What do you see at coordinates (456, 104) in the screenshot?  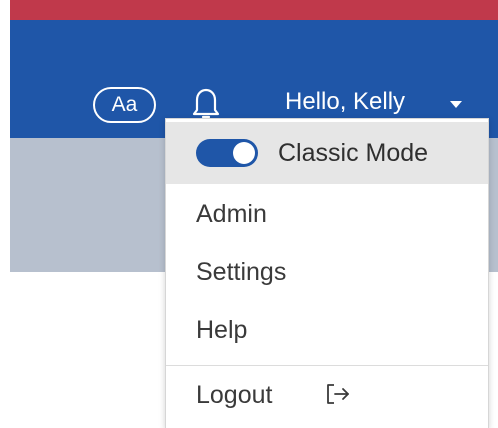 I see `chevron-down-icon` at bounding box center [456, 104].